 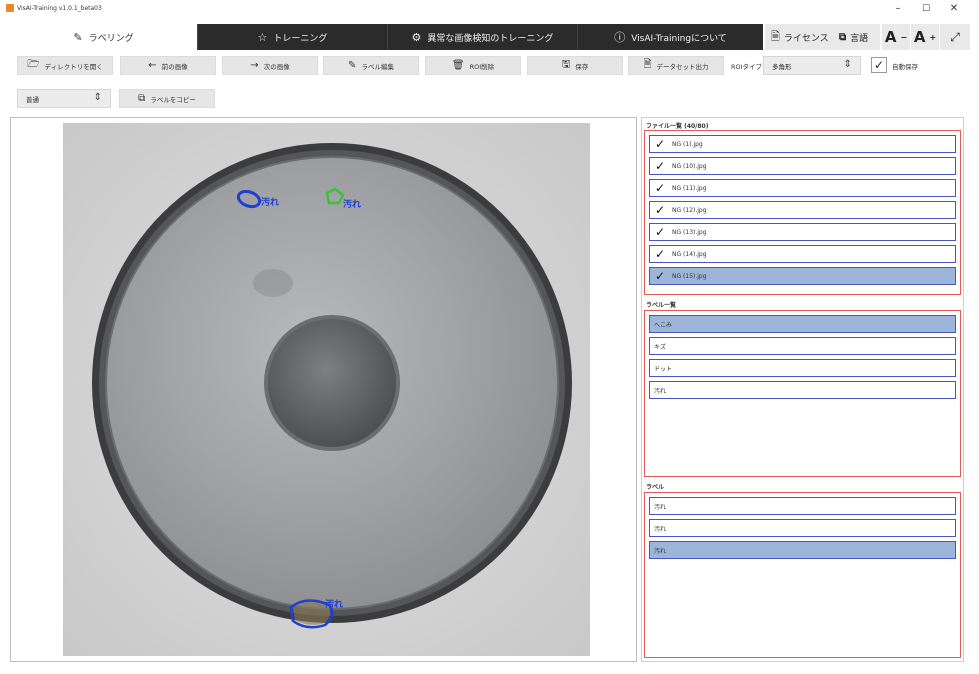 What do you see at coordinates (663, 369) in the screenshot?
I see `label-name: ドット` at bounding box center [663, 369].